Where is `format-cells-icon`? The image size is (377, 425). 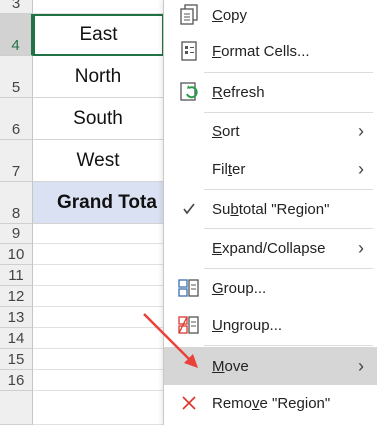
format-cells-icon is located at coordinates (189, 51).